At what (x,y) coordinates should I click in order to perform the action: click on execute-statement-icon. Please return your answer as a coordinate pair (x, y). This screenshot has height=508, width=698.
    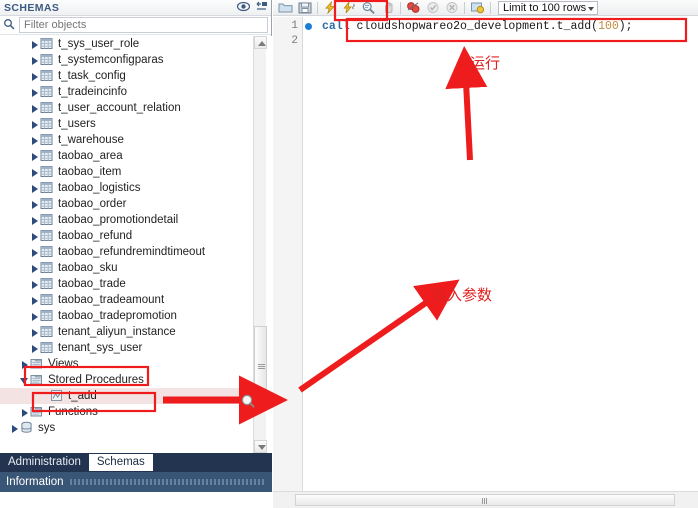
    Looking at the image, I should click on (330, 7).